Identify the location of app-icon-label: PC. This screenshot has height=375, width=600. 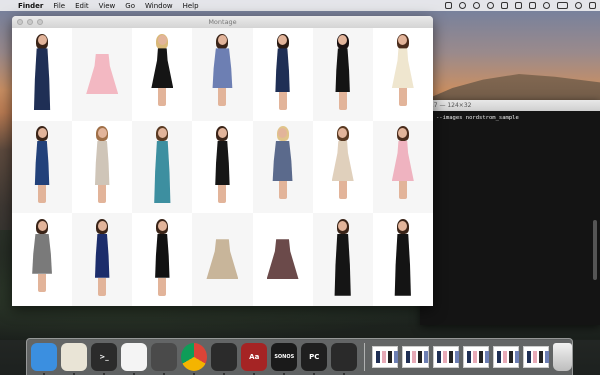
(314, 357).